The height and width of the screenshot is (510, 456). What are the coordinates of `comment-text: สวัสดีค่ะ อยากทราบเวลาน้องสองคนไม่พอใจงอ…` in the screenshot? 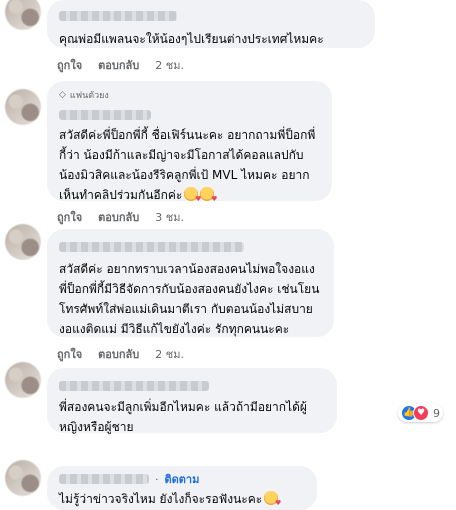 It's located at (189, 299).